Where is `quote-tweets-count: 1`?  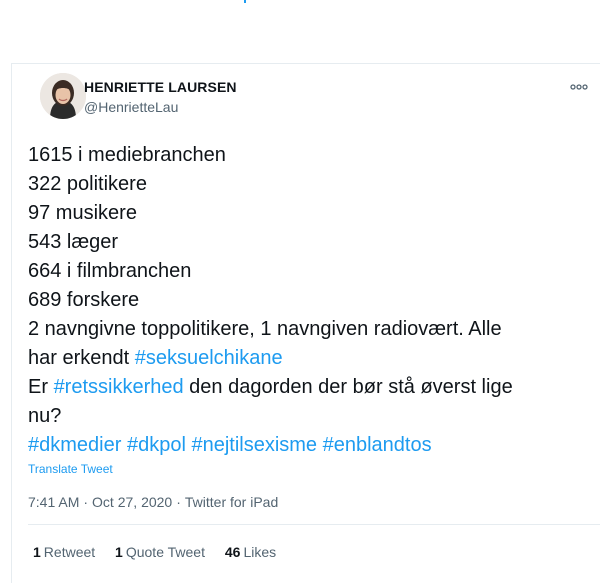 quote-tweets-count: 1 is located at coordinates (119, 552).